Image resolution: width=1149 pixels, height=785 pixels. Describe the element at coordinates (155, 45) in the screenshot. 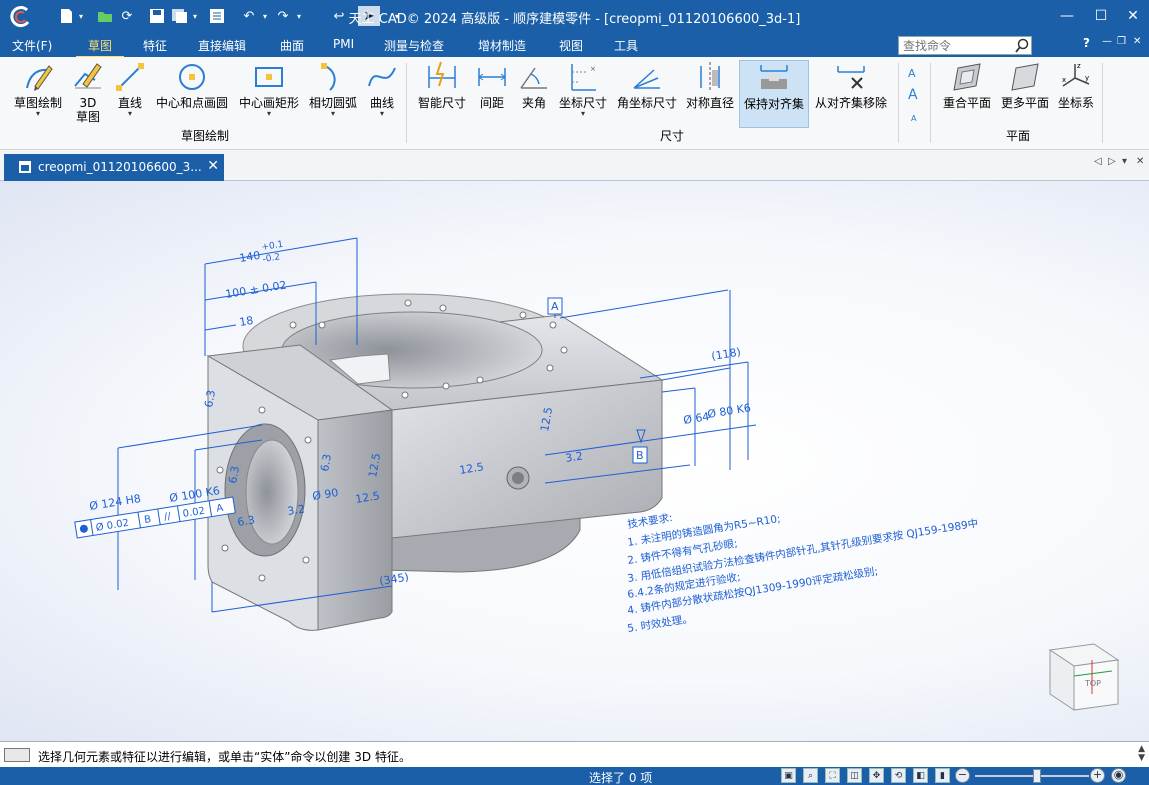

I see `menu-feature: 特征` at that location.